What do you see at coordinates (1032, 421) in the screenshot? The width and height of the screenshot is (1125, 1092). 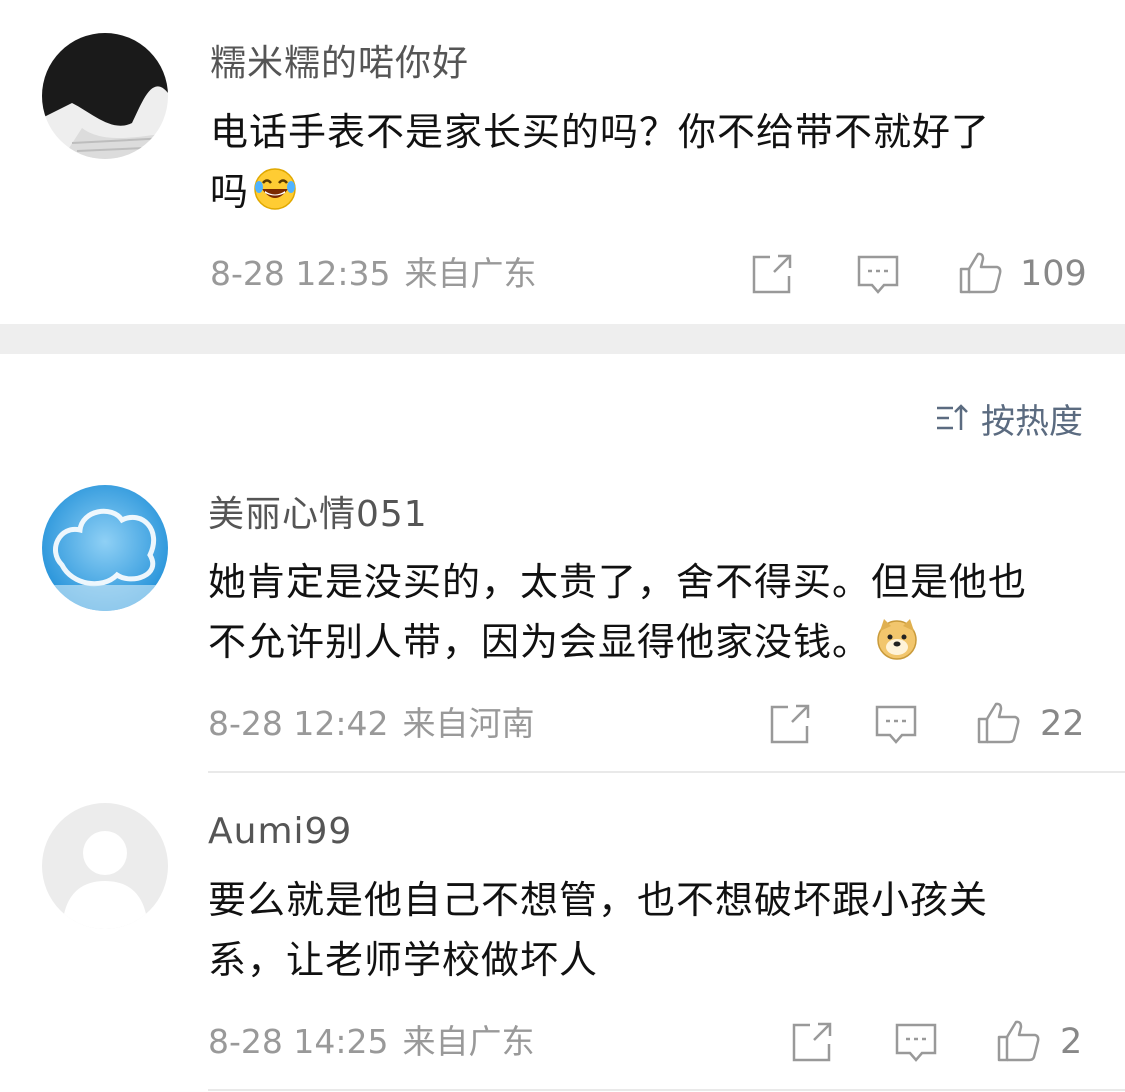 I see `sort-label: 按热度` at bounding box center [1032, 421].